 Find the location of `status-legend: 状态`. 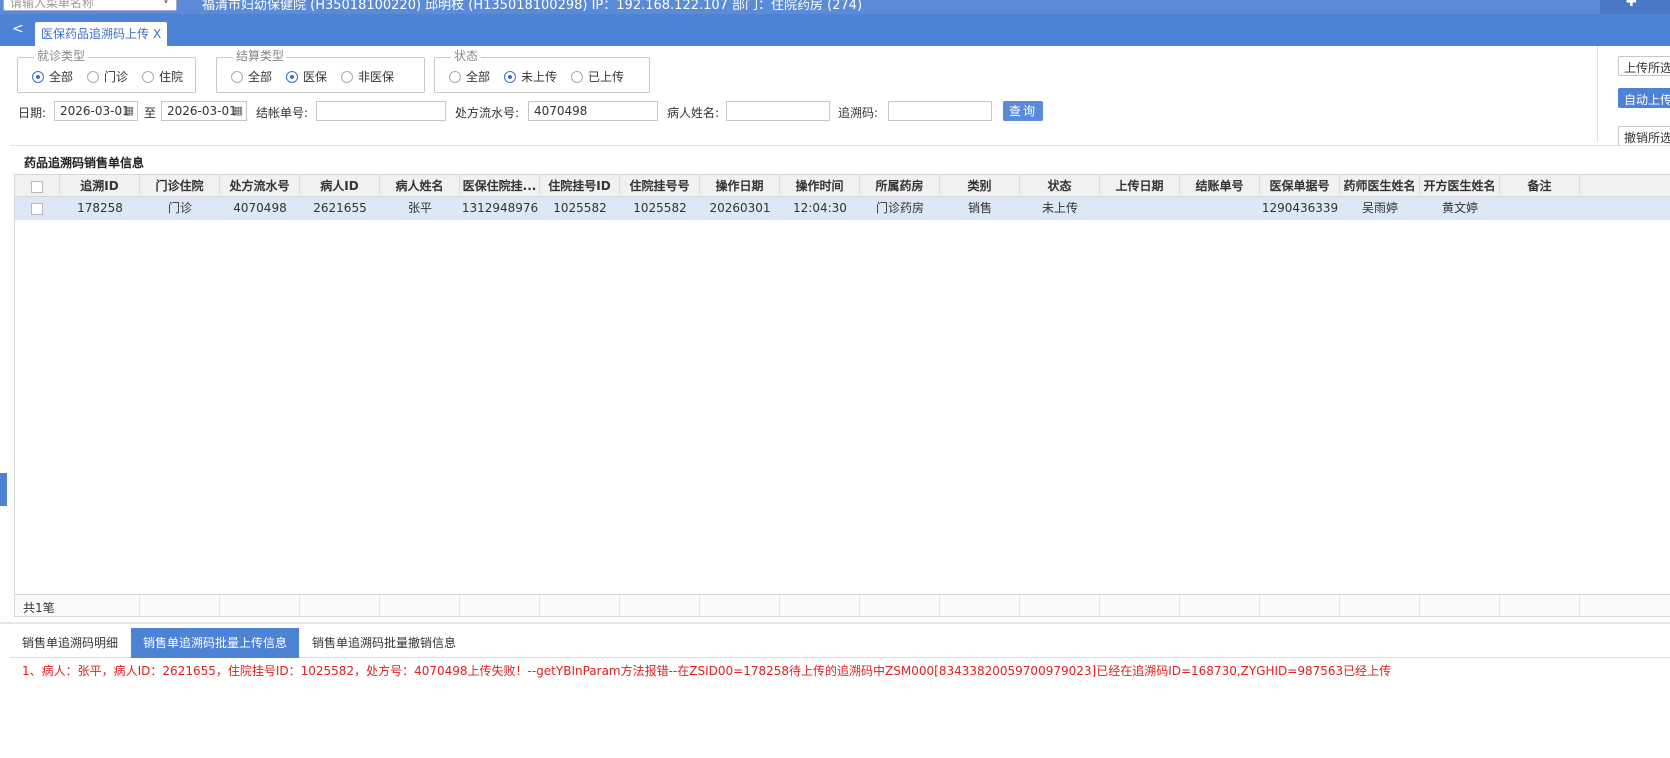

status-legend: 状态 is located at coordinates (466, 56).